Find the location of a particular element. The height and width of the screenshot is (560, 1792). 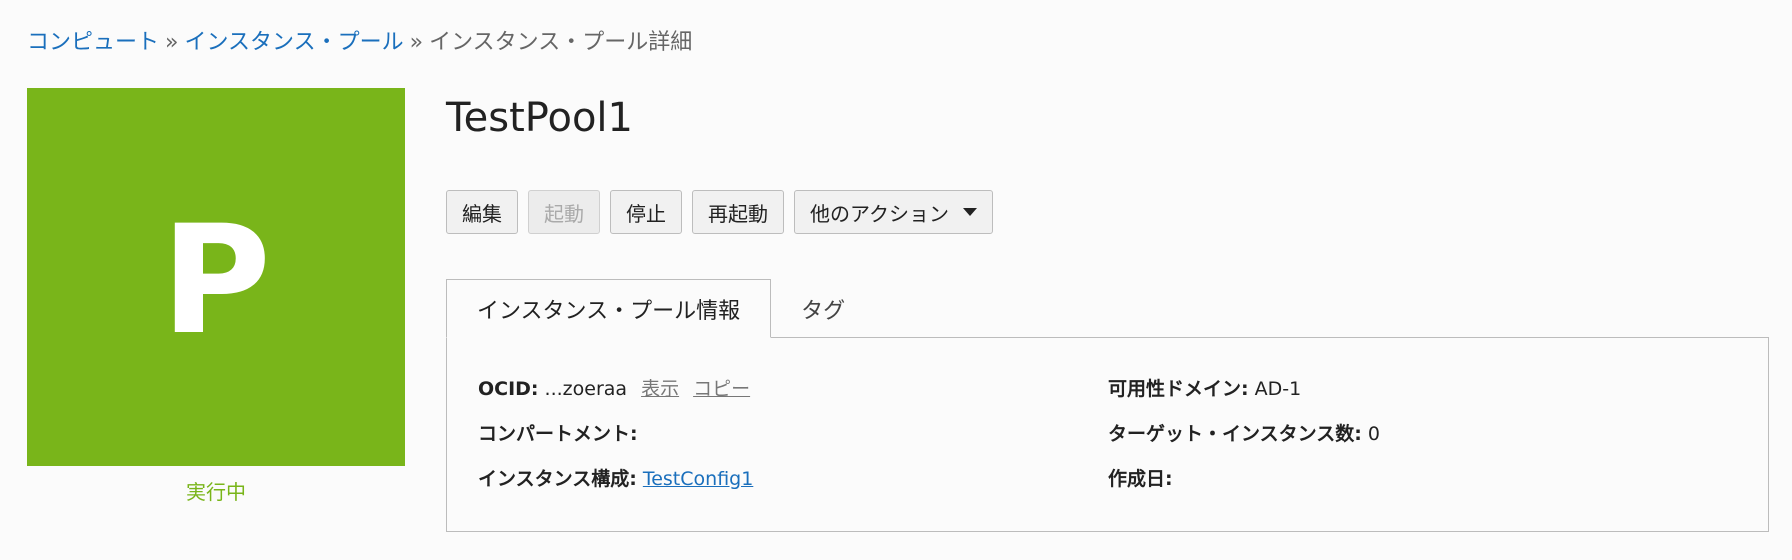

ocid-field: OCID: ...zoeraa 表示 コピー is located at coordinates (614, 389).